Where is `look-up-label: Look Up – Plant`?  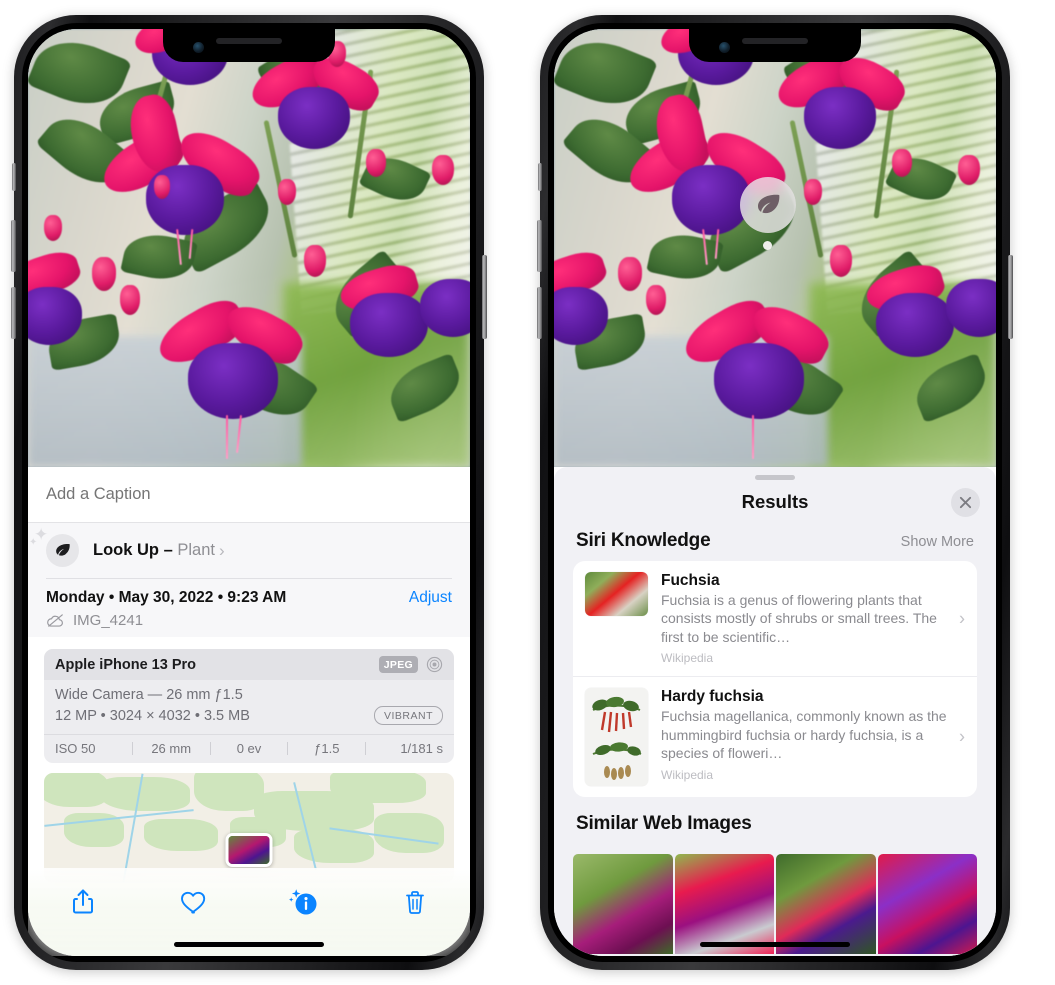
look-up-label: Look Up – Plant is located at coordinates (154, 550).